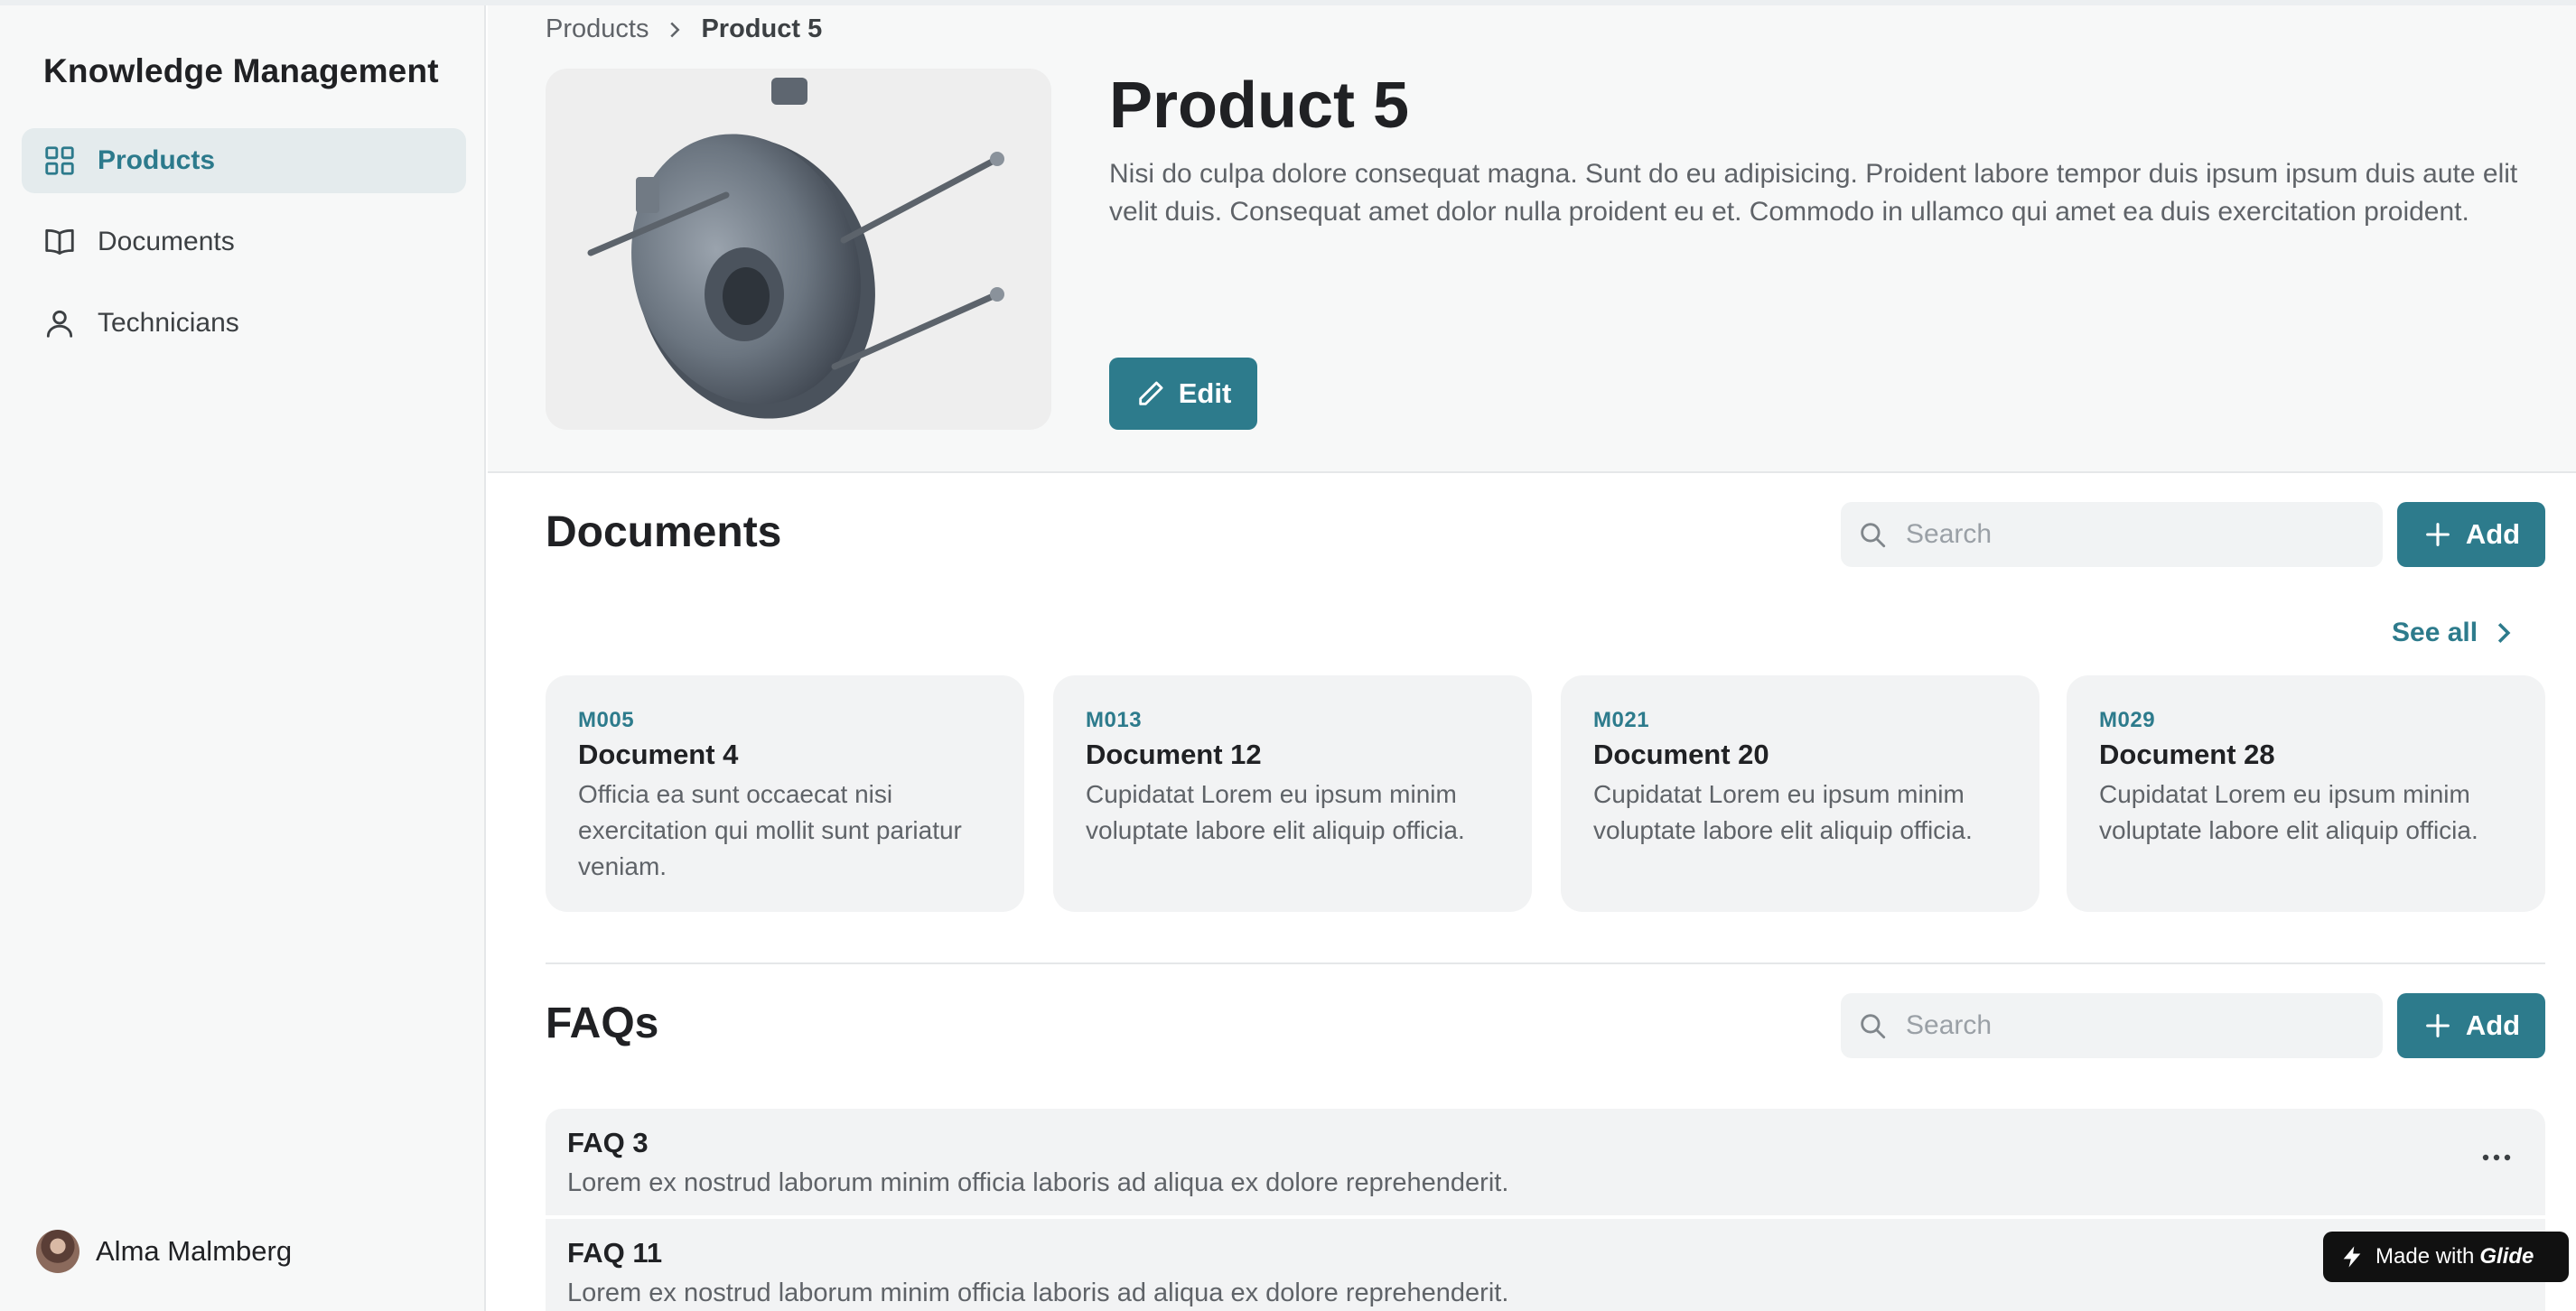 This screenshot has width=2576, height=1311. Describe the element at coordinates (2352, 1257) in the screenshot. I see `bolt-icon` at that location.